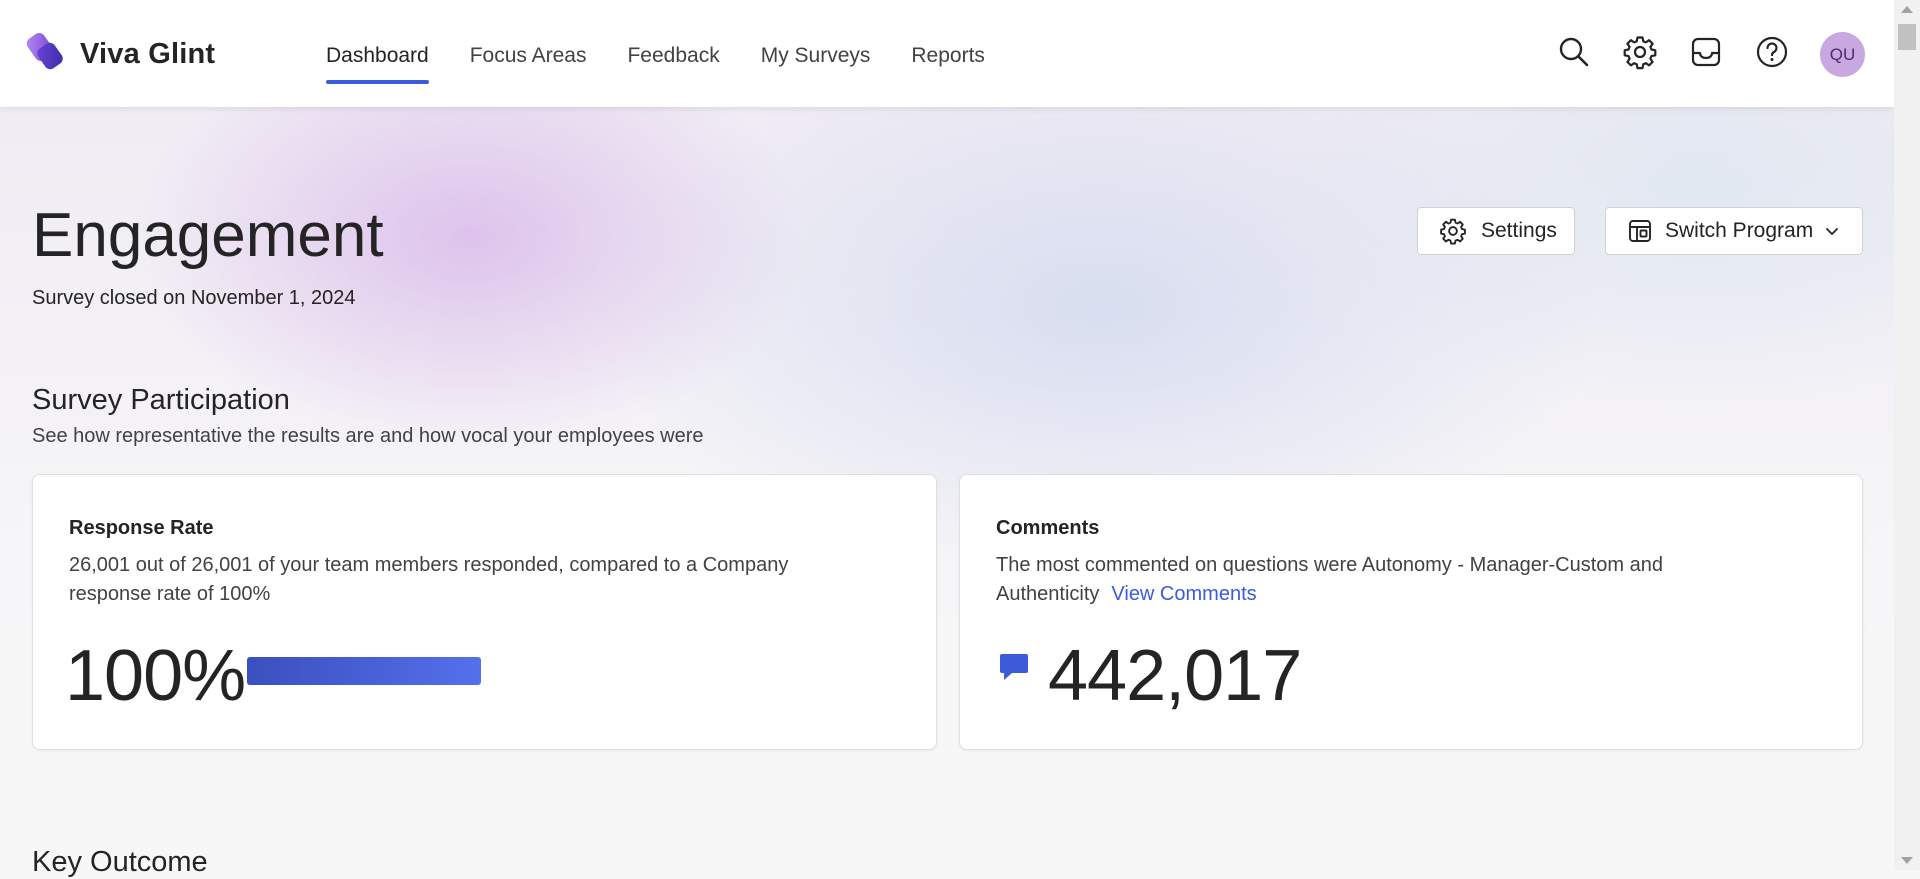  What do you see at coordinates (1048, 594) in the screenshot?
I see `comments-description-text: Authenticity` at bounding box center [1048, 594].